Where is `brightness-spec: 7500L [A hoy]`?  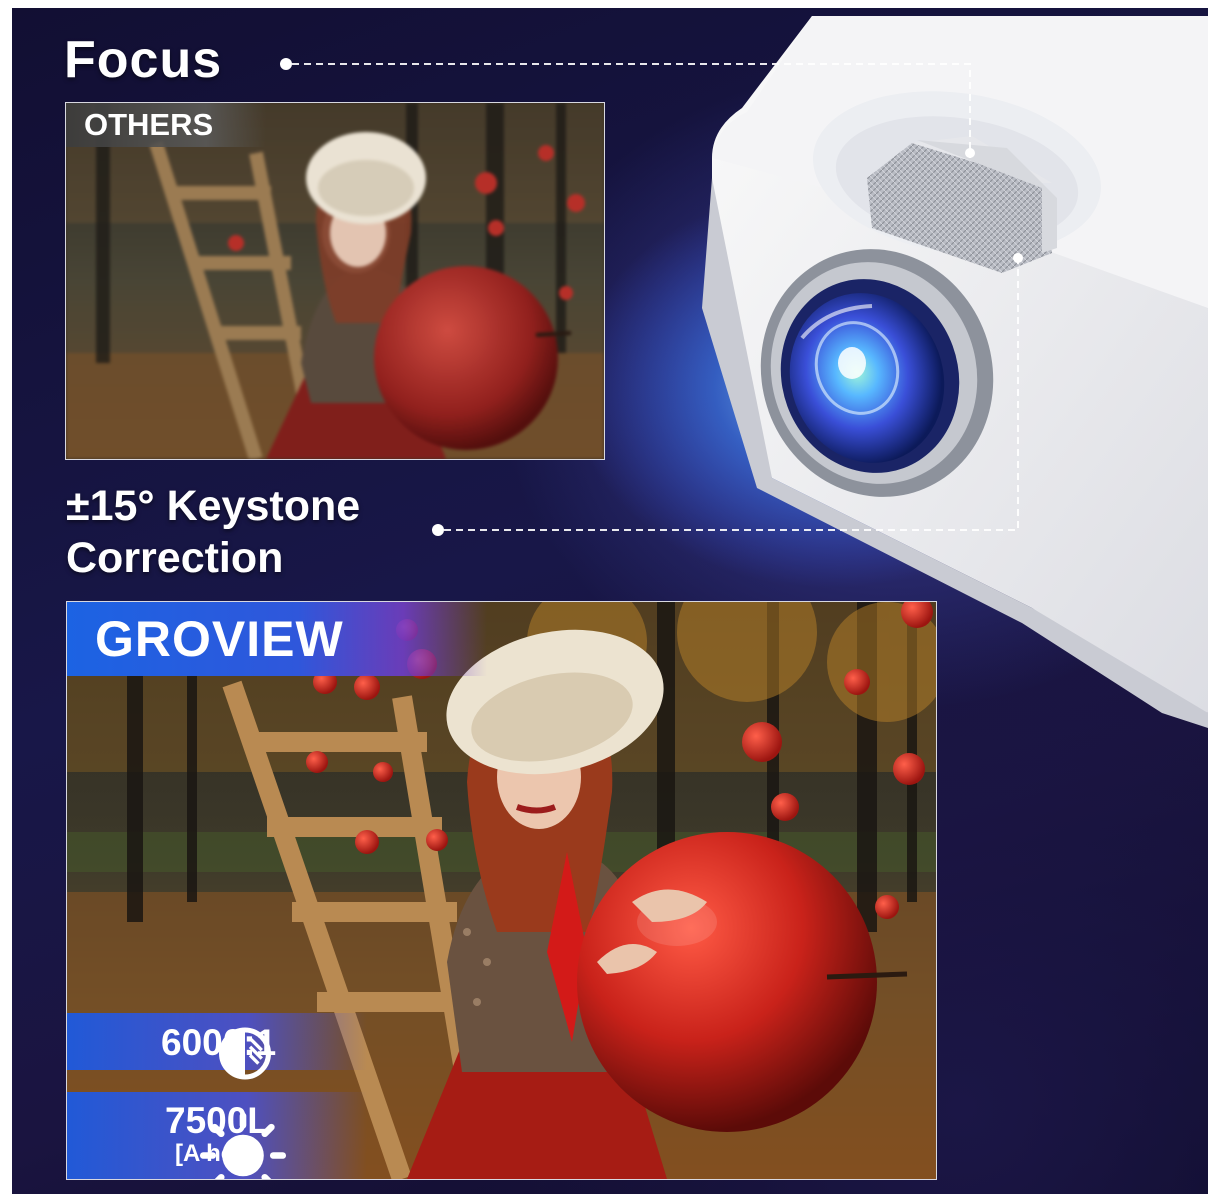
brightness-spec: 7500L [A hoy] is located at coordinates (217, 1135).